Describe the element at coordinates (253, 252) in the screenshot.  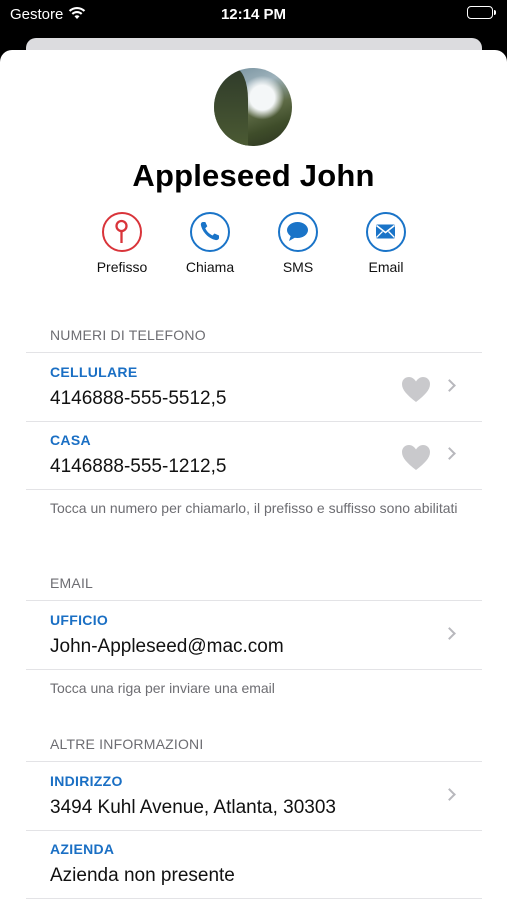
I see `action-bar: Prefisso Chiama SMS Email` at that location.